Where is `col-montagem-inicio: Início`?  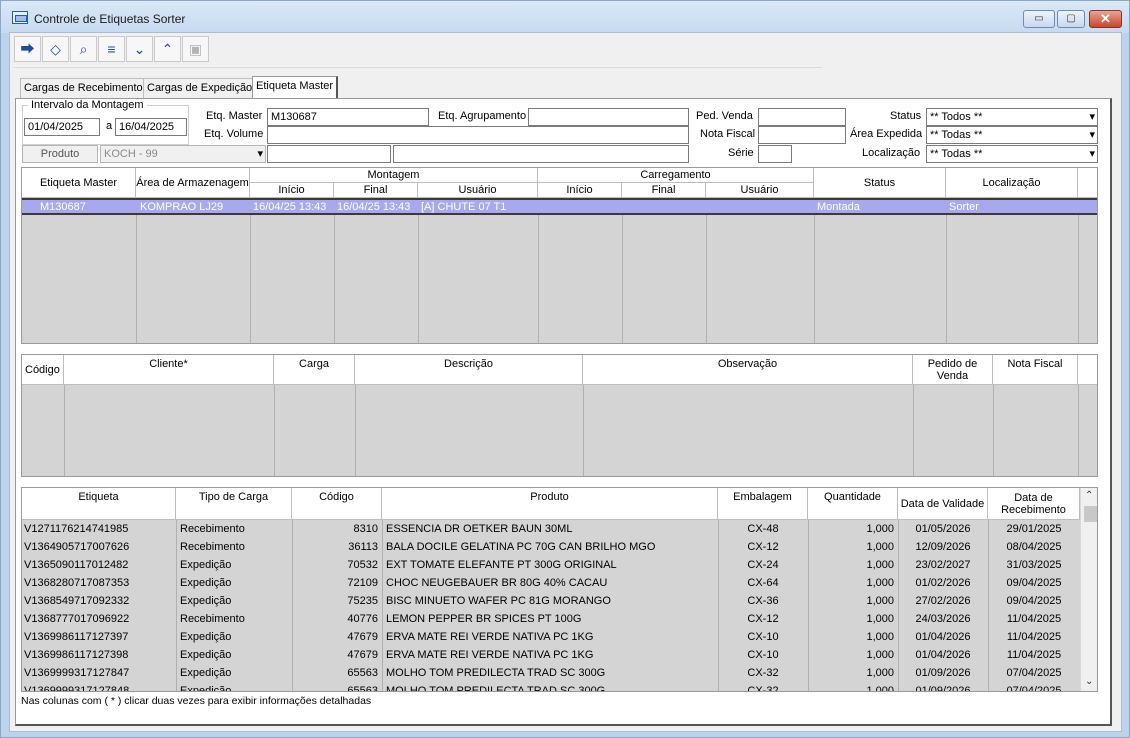 col-montagem-inicio: Início is located at coordinates (292, 190).